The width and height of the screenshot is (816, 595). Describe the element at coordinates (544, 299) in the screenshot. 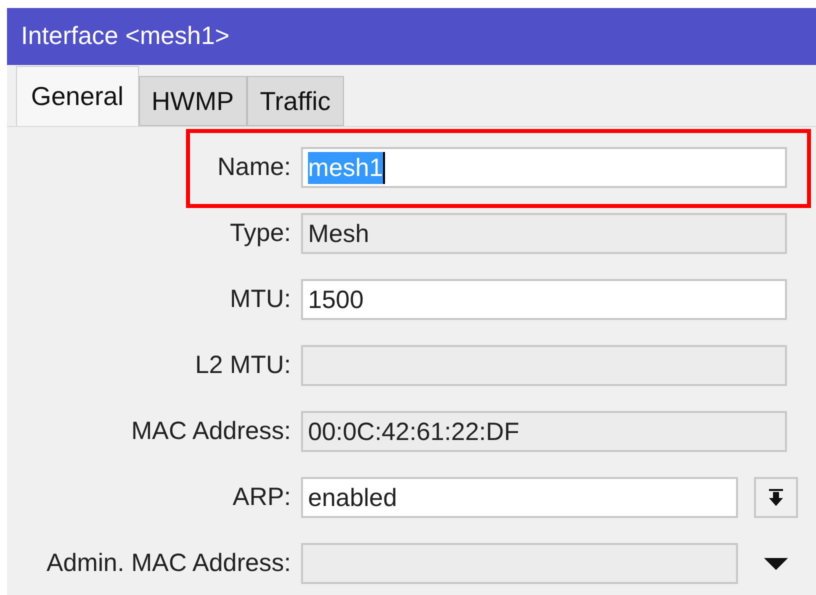

I see `input-field: 1500` at that location.